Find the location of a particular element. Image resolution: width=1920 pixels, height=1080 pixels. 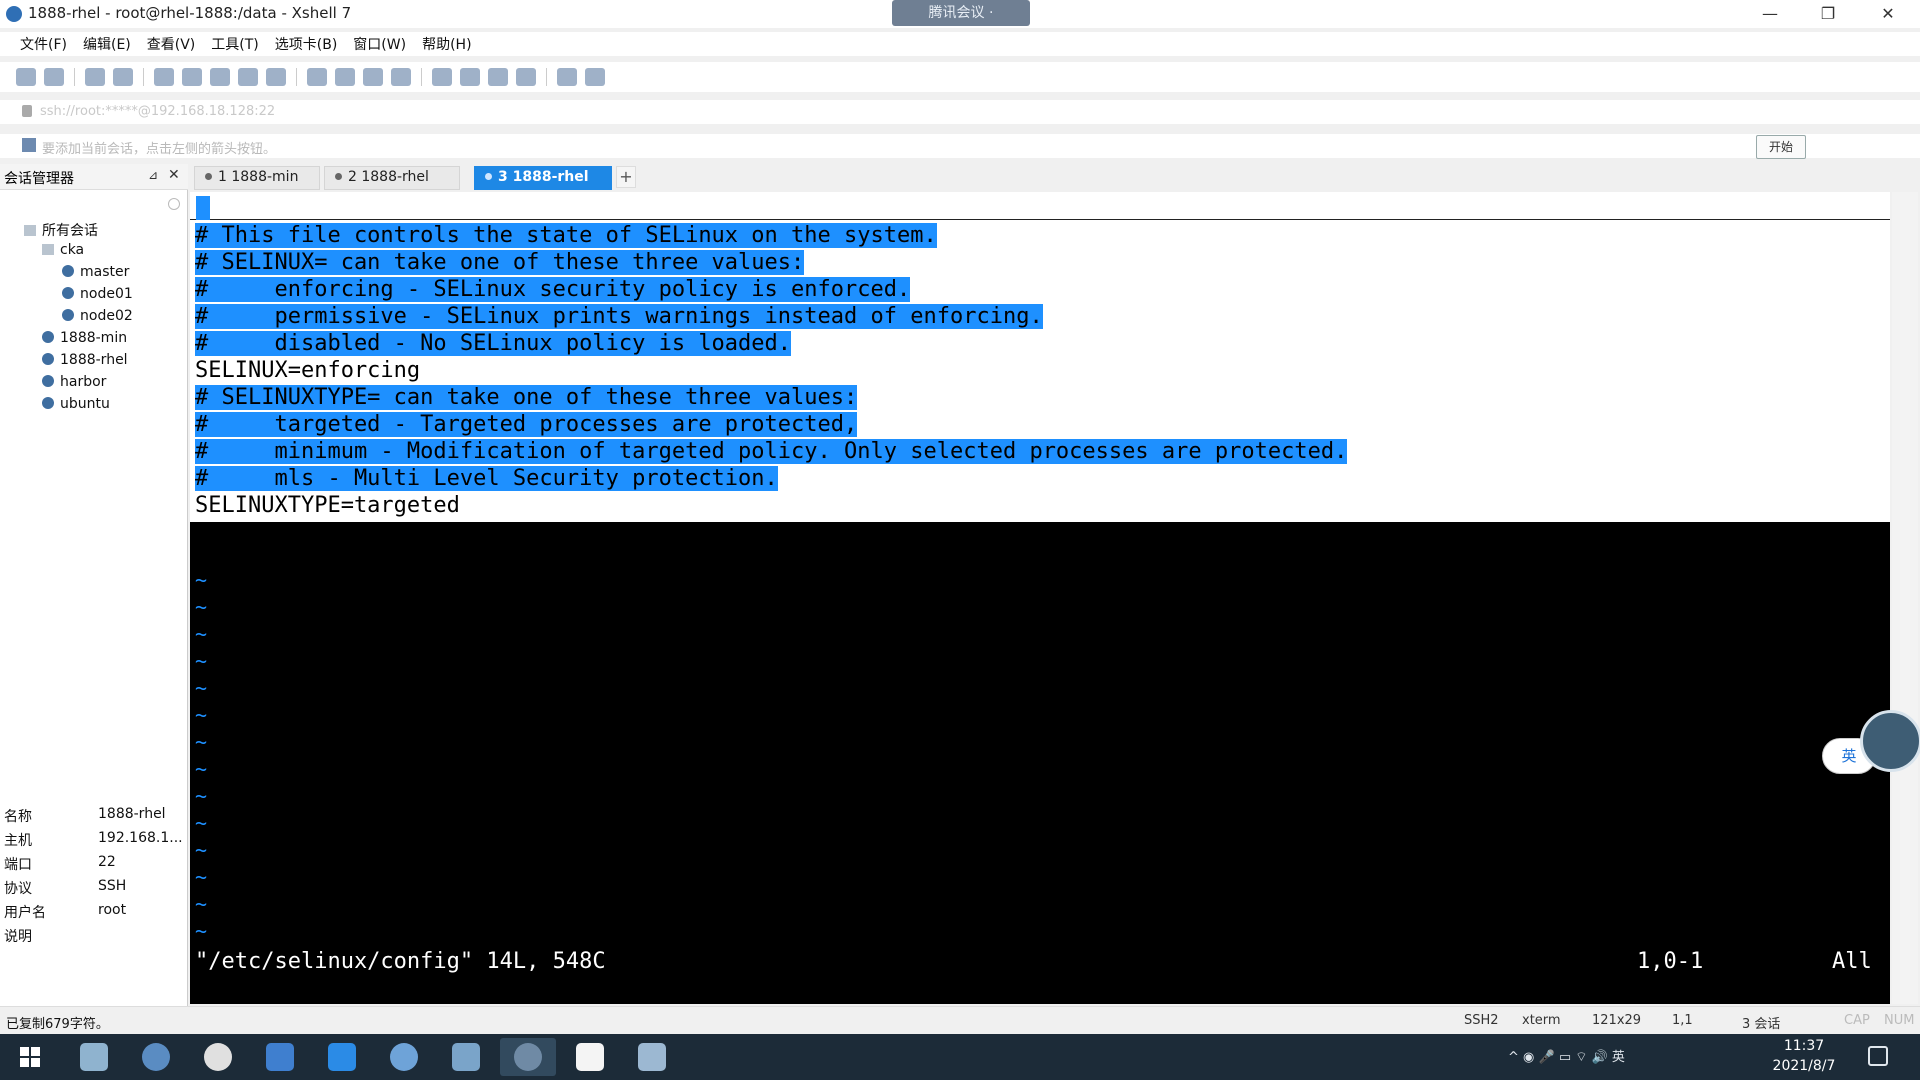

tile-icon is located at coordinates (498, 77).